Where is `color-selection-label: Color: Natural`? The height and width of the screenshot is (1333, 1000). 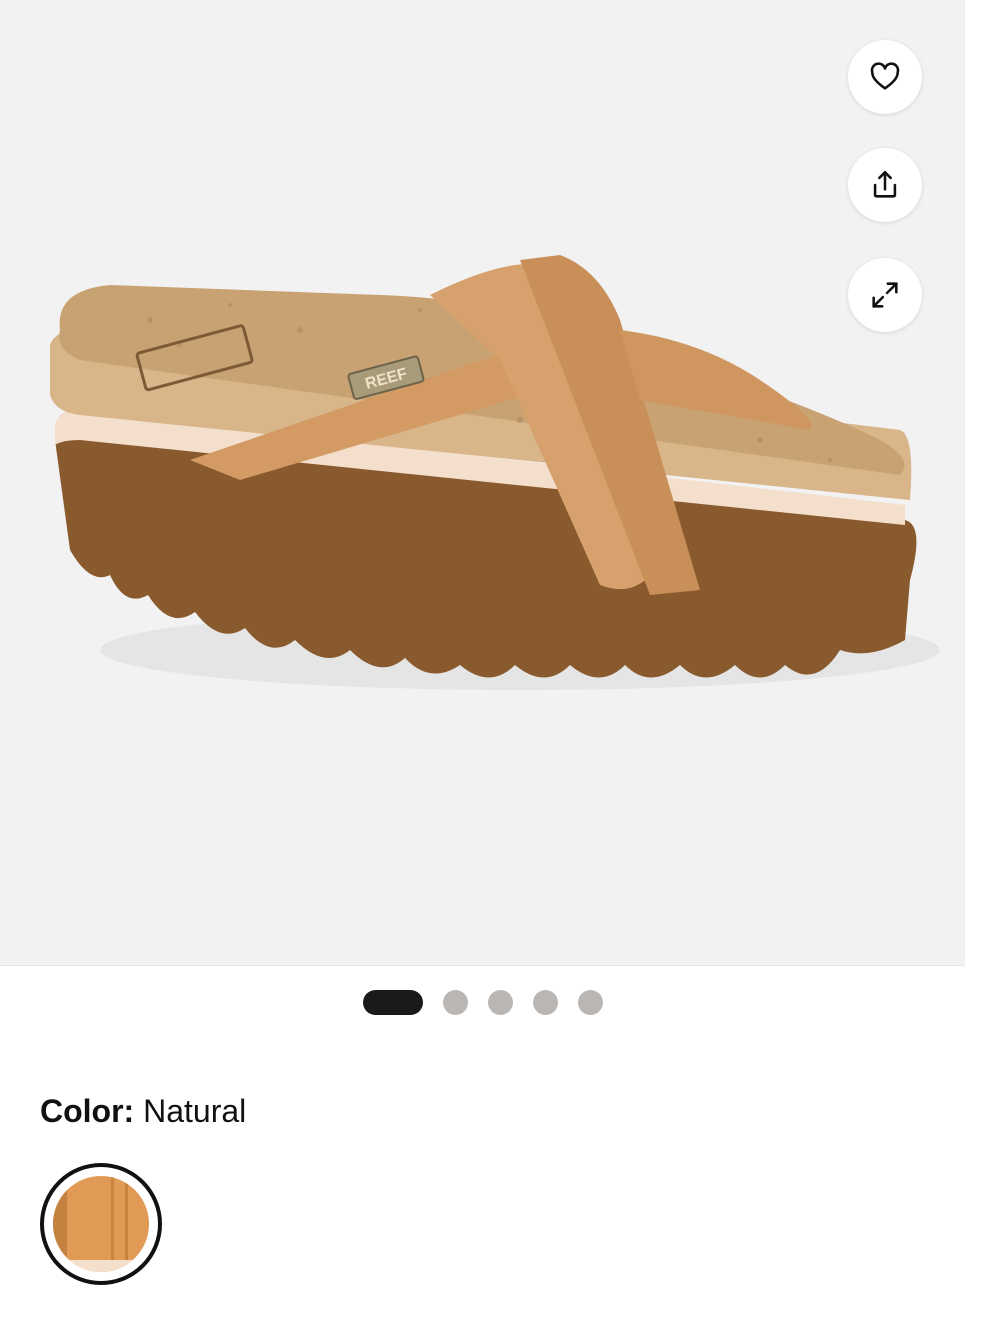 color-selection-label: Color: Natural is located at coordinates (143, 1111).